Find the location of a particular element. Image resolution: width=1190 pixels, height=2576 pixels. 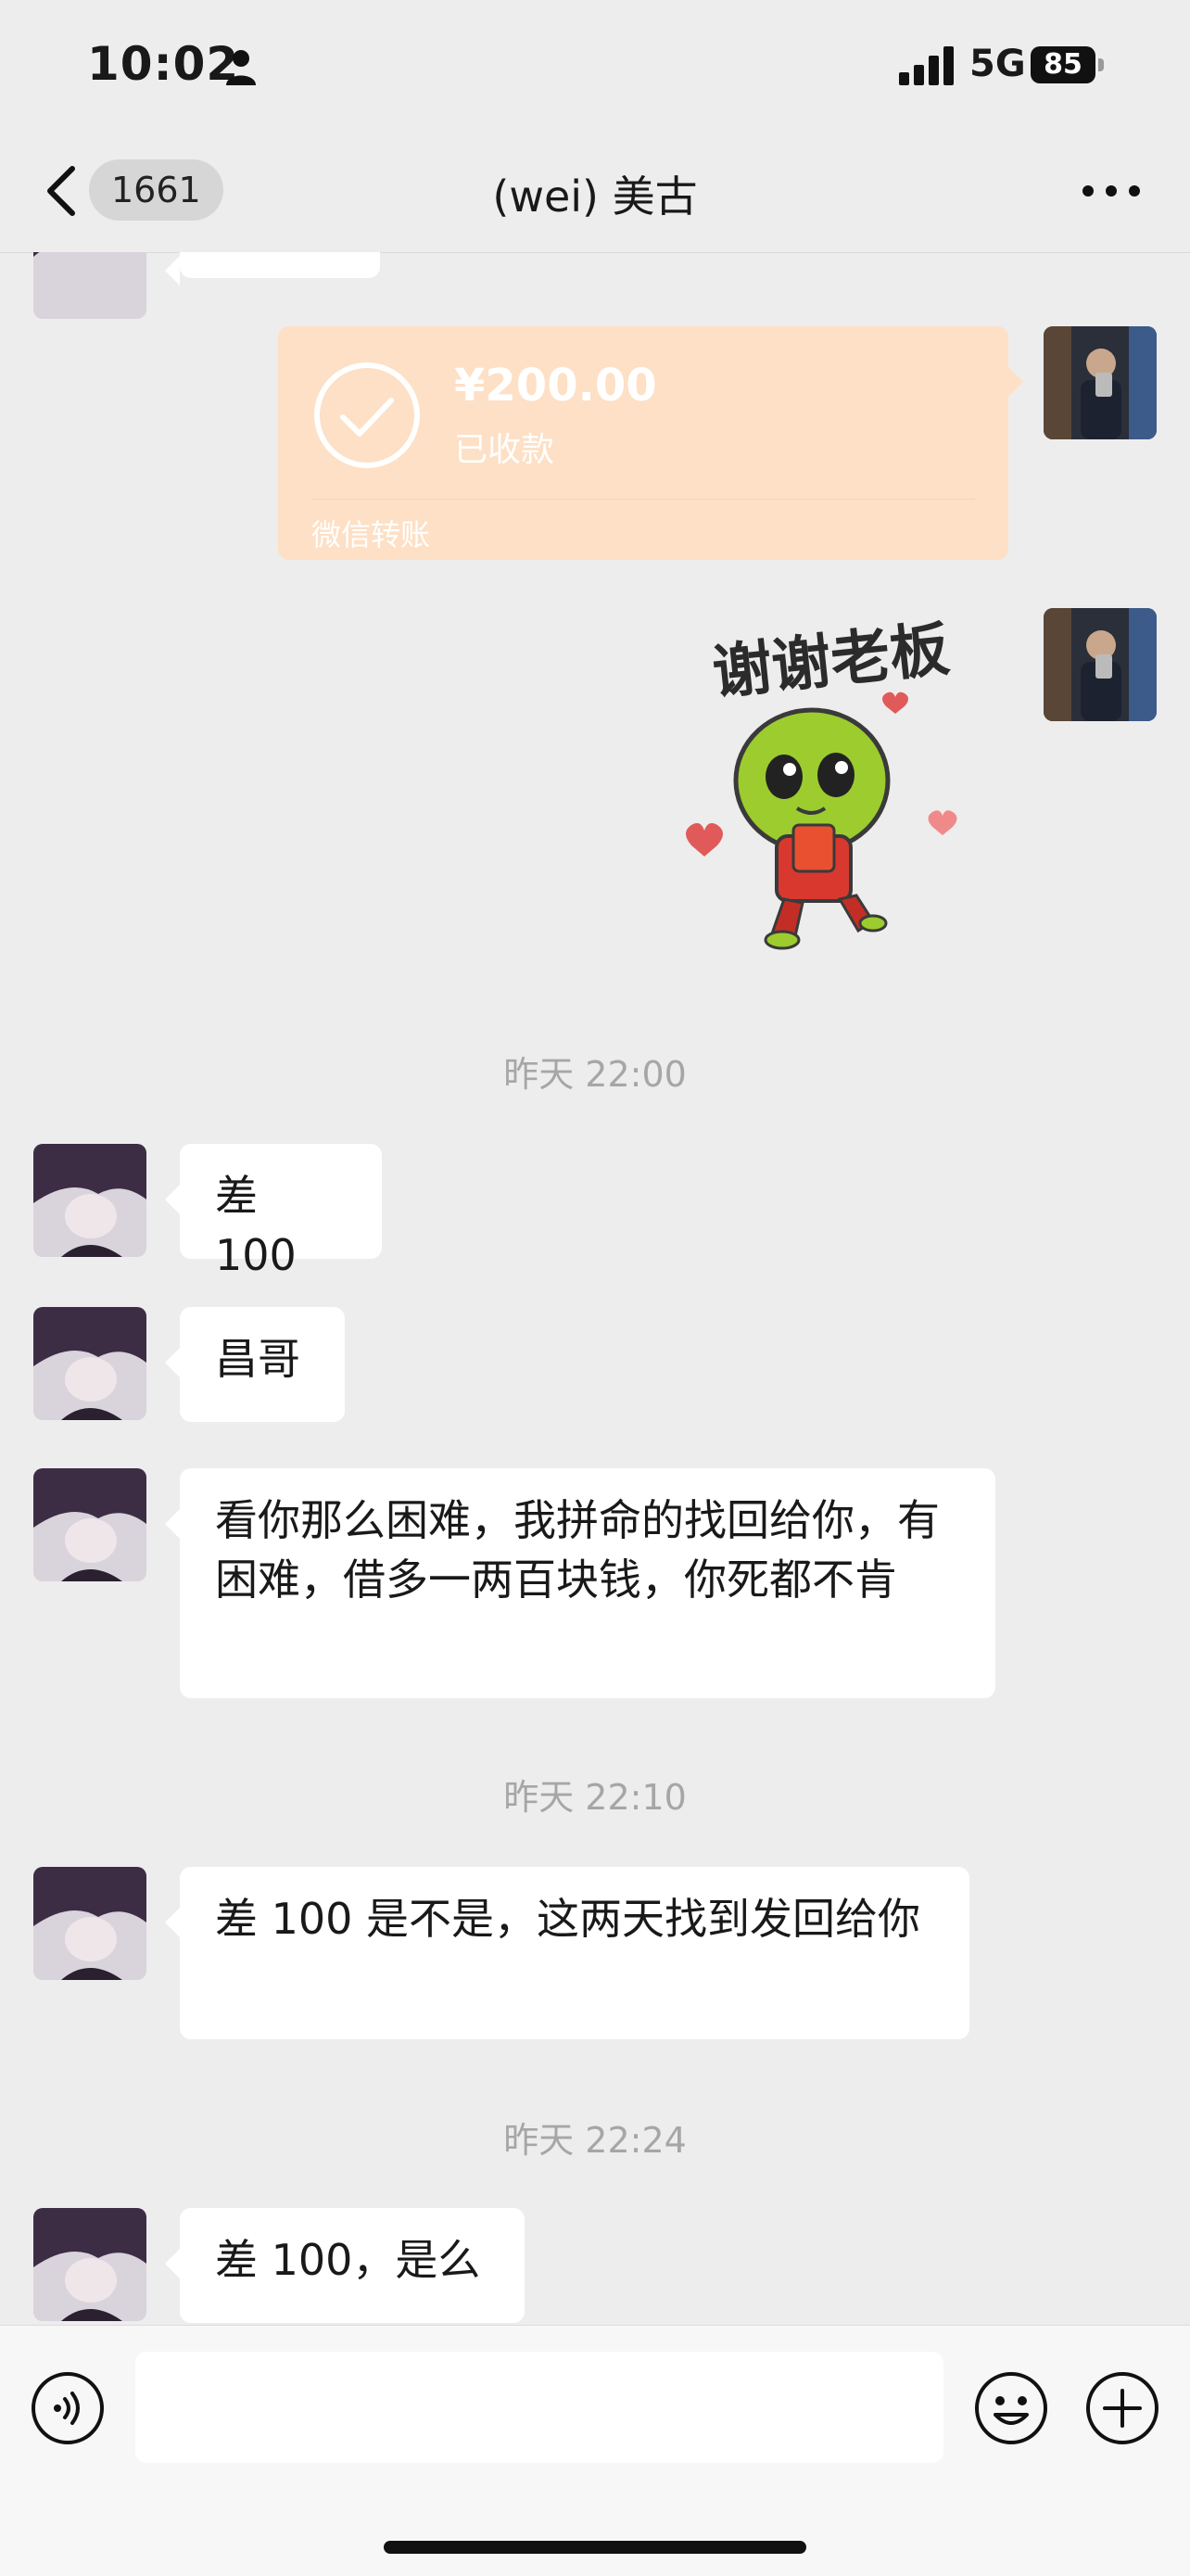

transfer-amount: ¥200.00 is located at coordinates (555, 386).